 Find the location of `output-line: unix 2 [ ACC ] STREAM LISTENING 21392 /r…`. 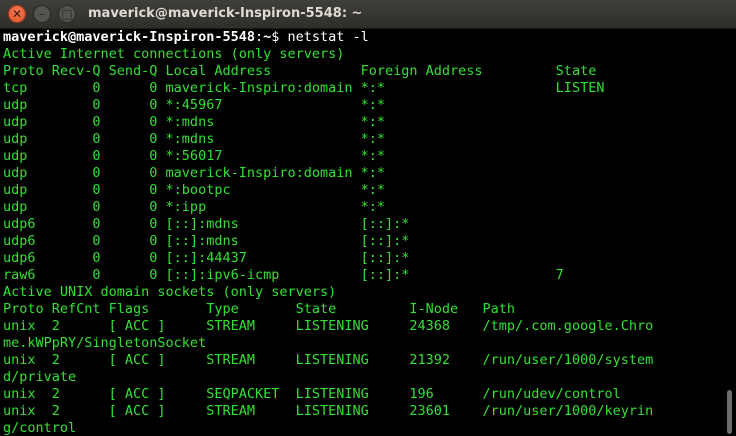

output-line: unix 2 [ ACC ] STREAM LISTENING 21392 /r… is located at coordinates (328, 360).